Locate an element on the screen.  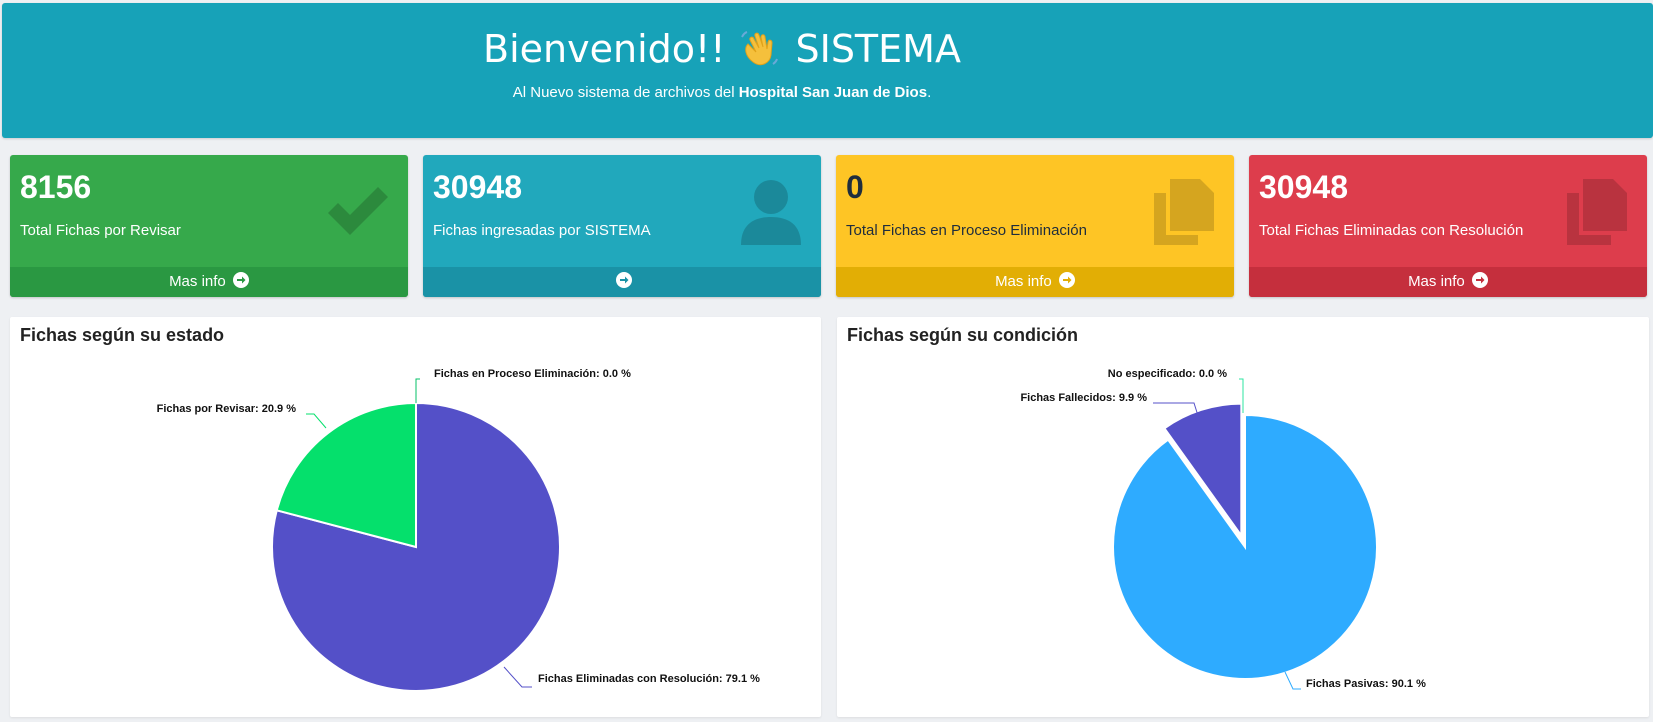
info-arrow-link is located at coordinates (622, 282).